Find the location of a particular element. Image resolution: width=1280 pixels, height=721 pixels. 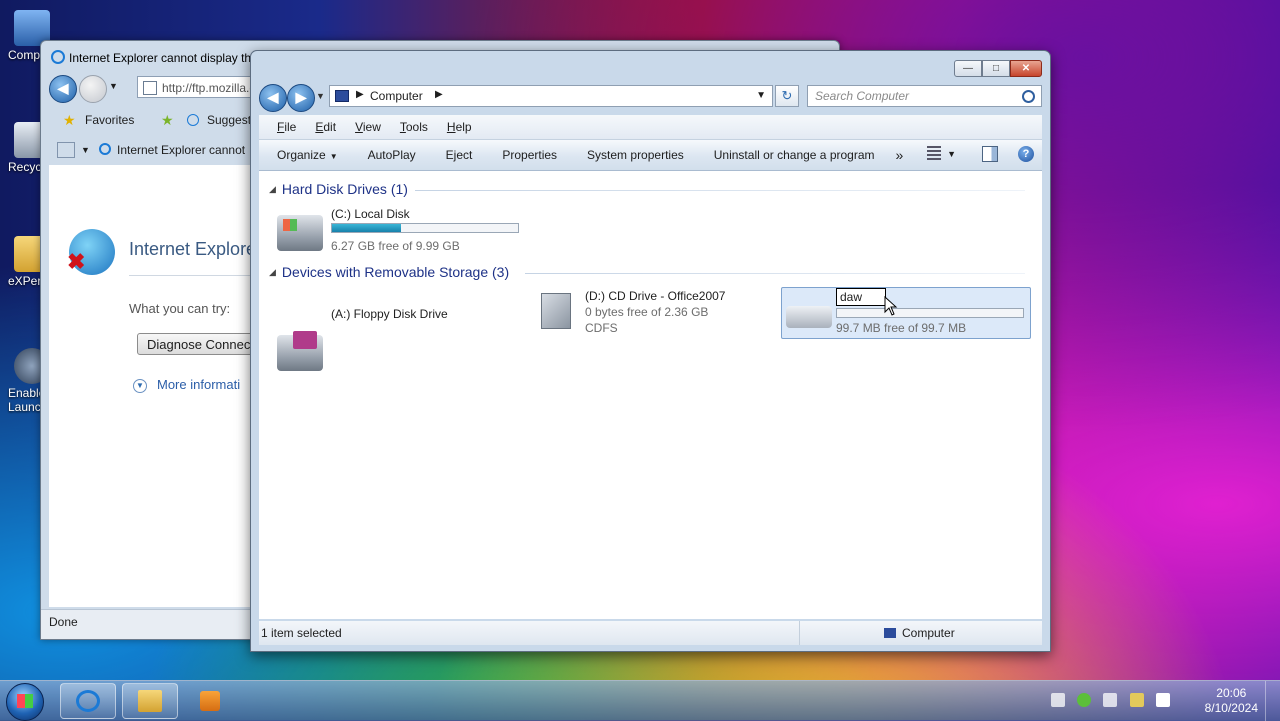

floppy-drive-icon is located at coordinates (300, 351).